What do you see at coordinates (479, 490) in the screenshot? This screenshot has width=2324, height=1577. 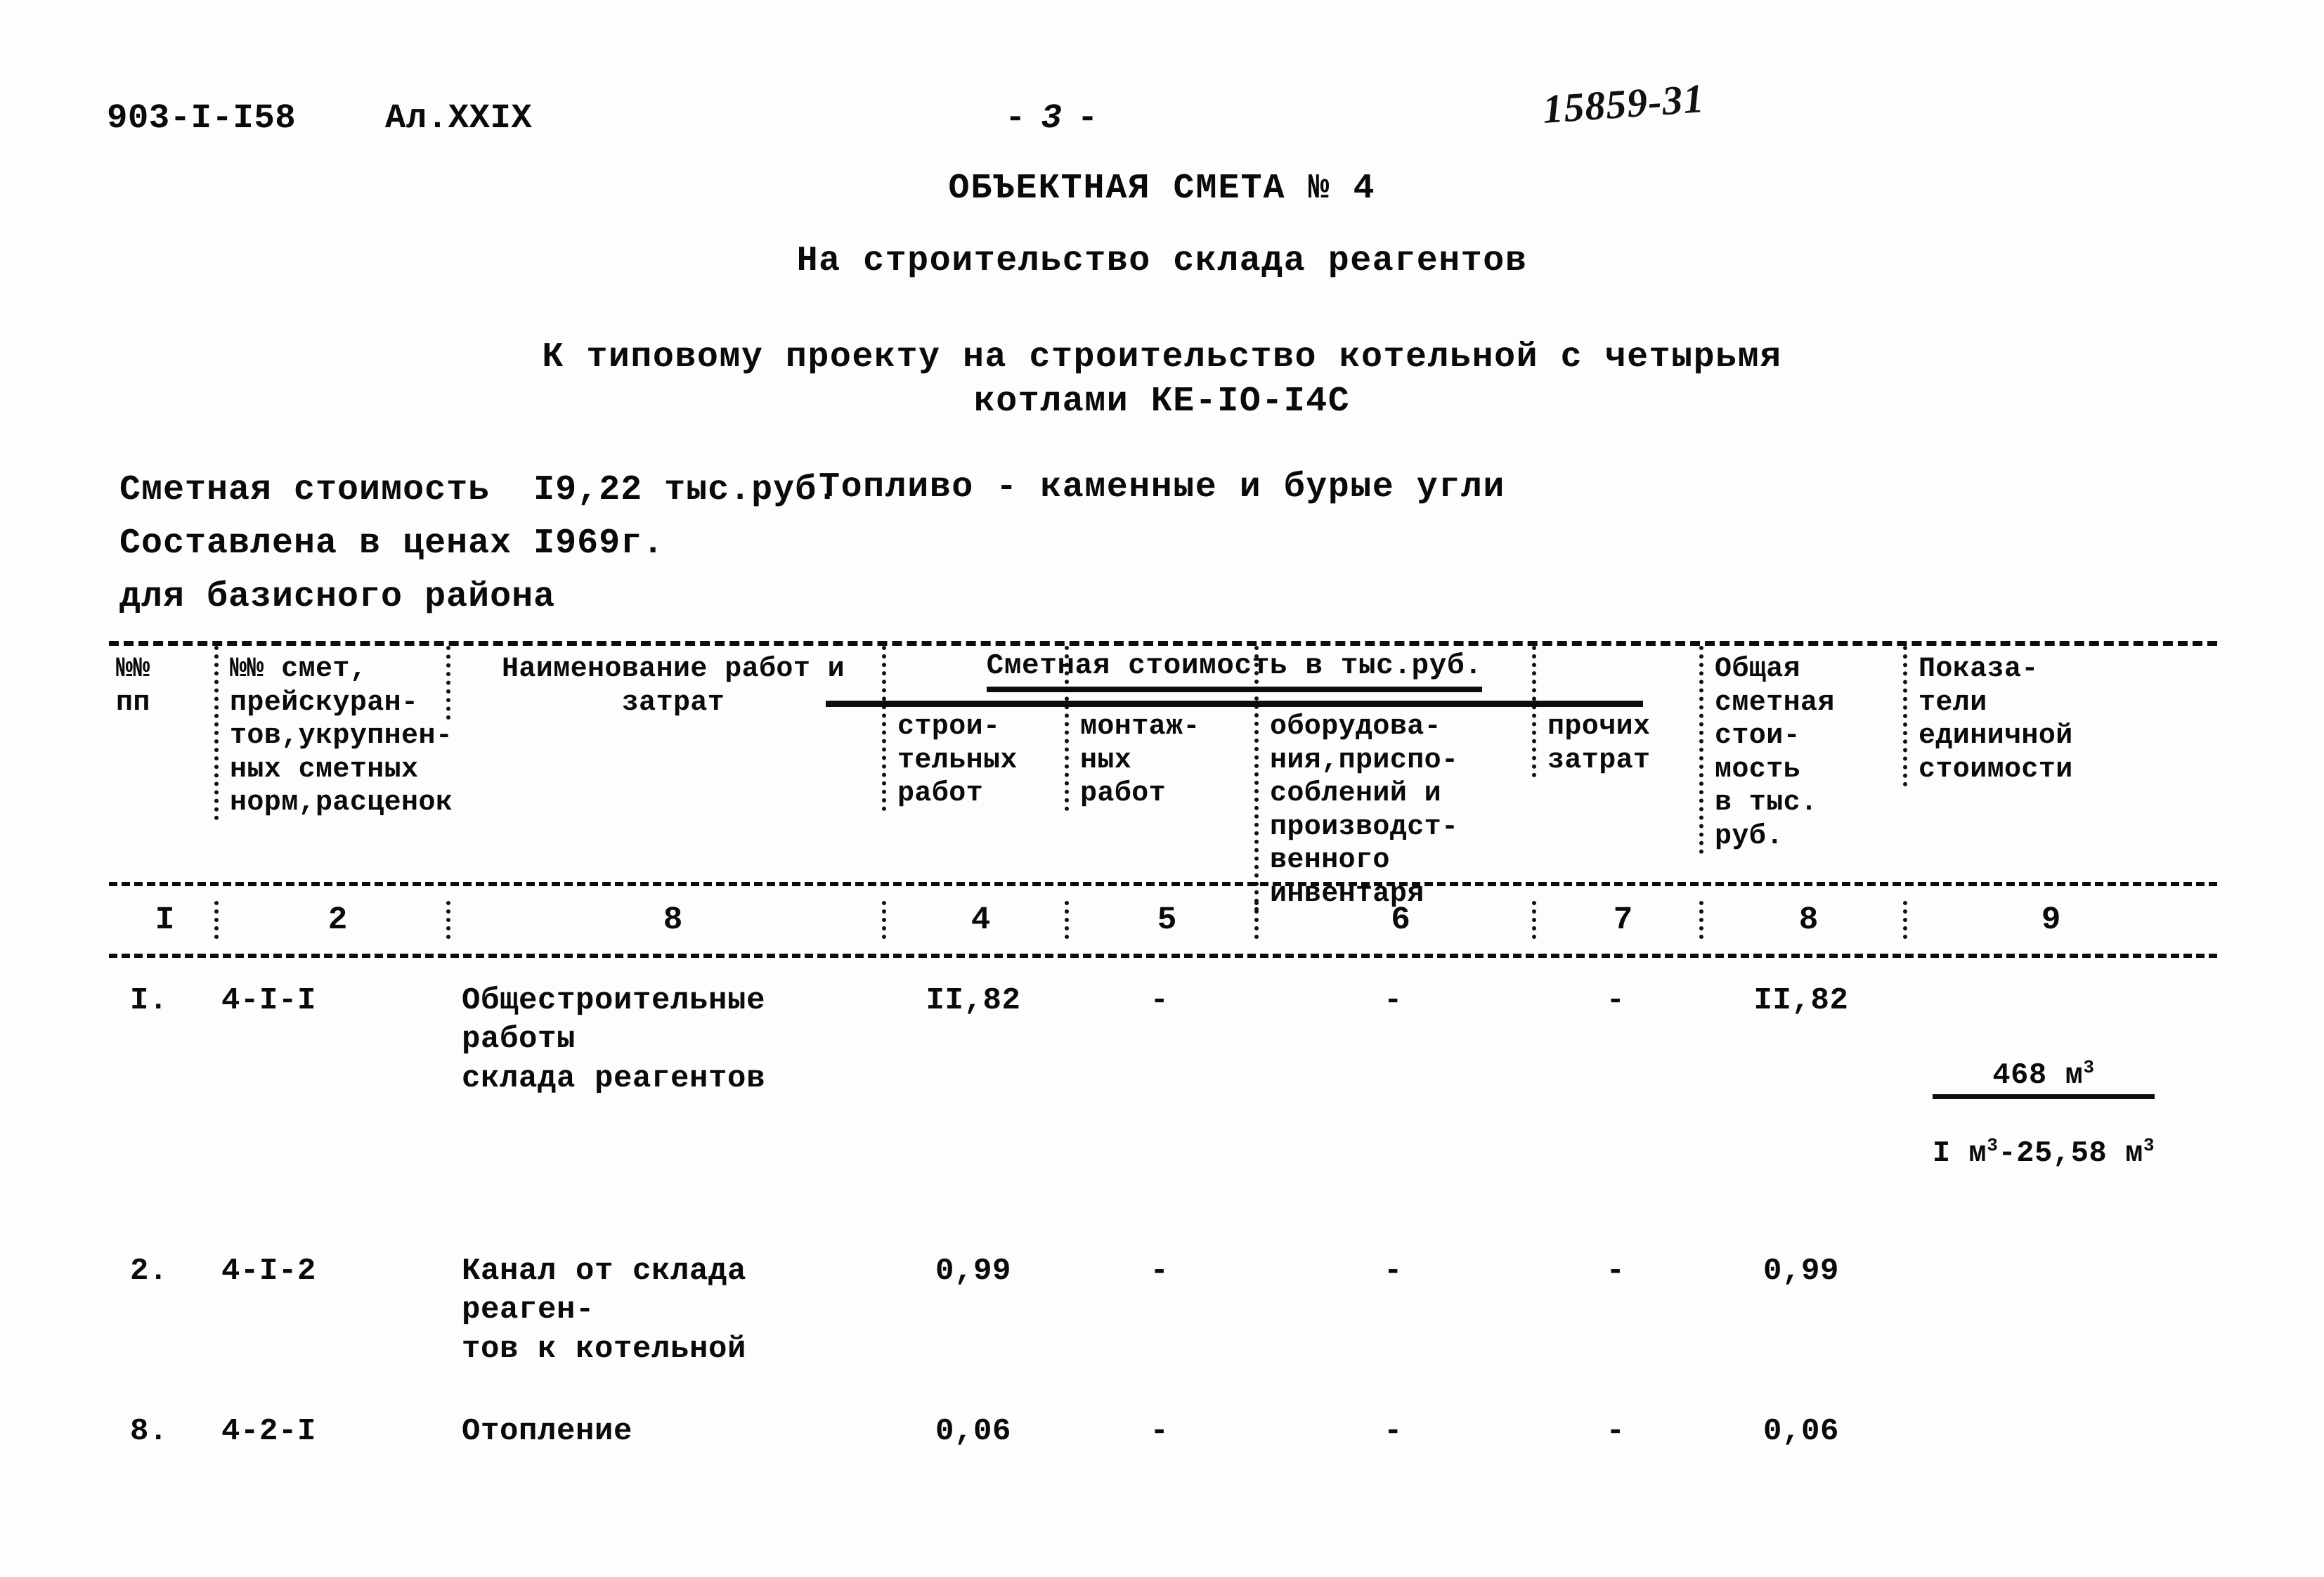 I see `summary-cost: Сметная стоимость I9,22 тыс.руб.` at bounding box center [479, 490].